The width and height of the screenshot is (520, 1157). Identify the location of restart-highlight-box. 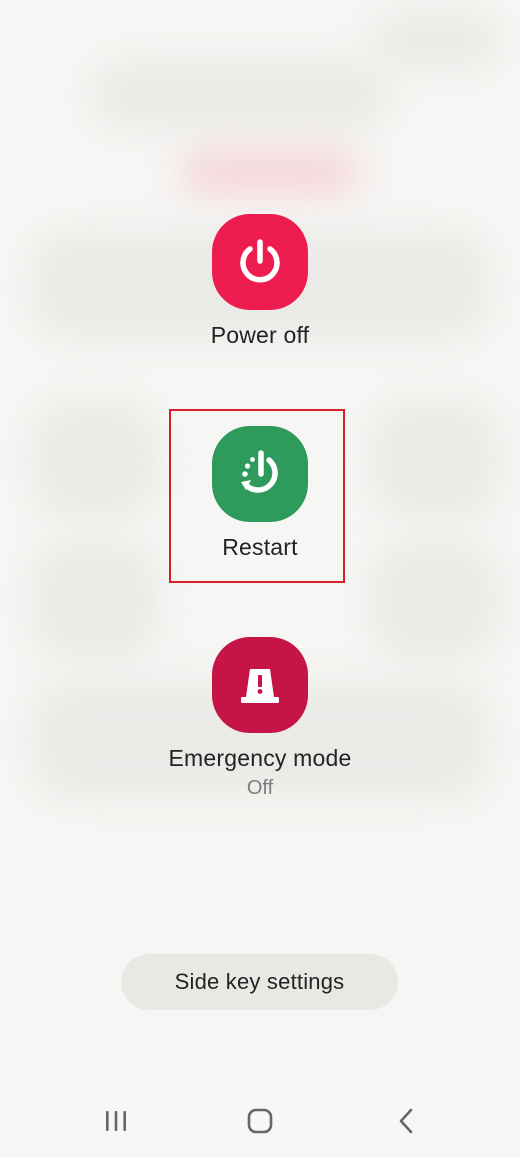
(257, 496).